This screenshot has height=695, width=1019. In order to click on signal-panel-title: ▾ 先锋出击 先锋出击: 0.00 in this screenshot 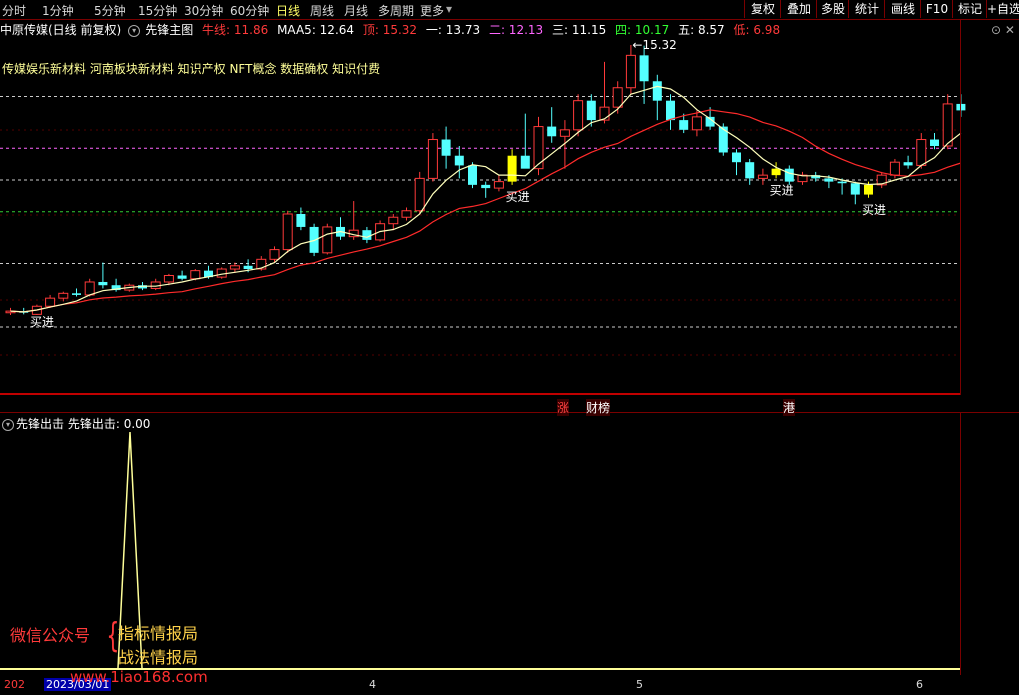, I will do `click(75, 423)`.